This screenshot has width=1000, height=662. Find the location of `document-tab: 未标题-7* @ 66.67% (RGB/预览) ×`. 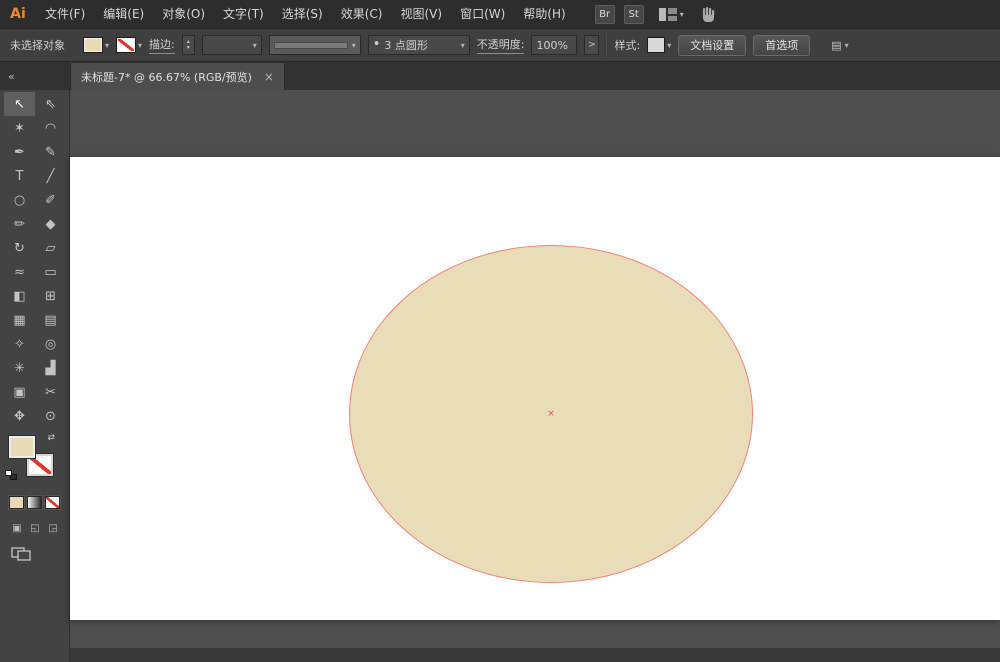

document-tab: 未标题-7* @ 66.67% (RGB/预览) × is located at coordinates (177, 76).